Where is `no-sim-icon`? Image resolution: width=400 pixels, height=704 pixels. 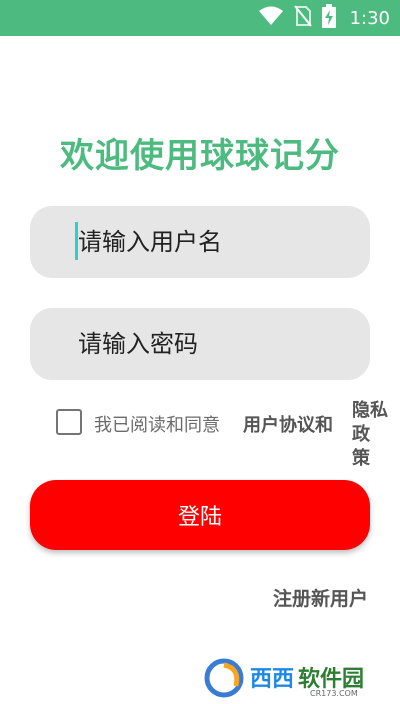 no-sim-icon is located at coordinates (302, 18).